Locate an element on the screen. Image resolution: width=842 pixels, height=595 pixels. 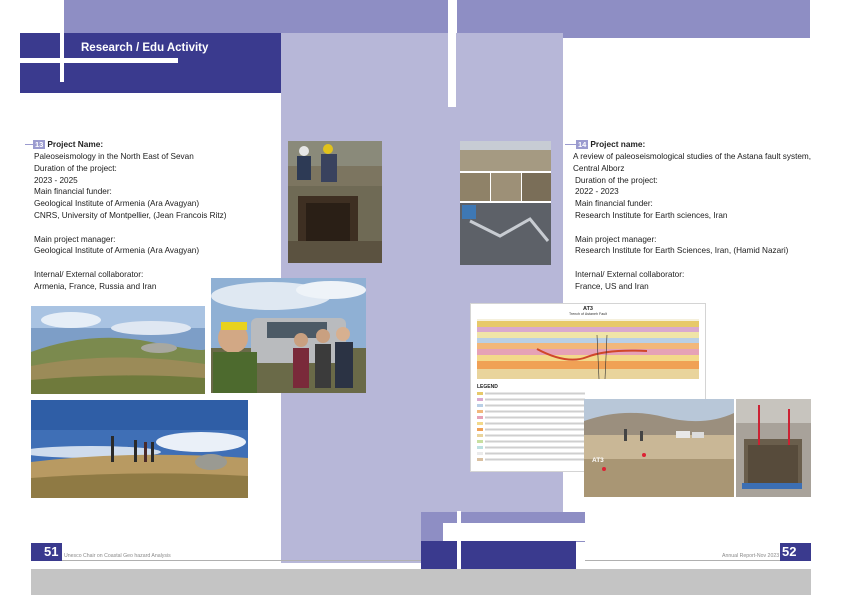
right-project-label-row: 14 Project name: is located at coordinates (610, 144).